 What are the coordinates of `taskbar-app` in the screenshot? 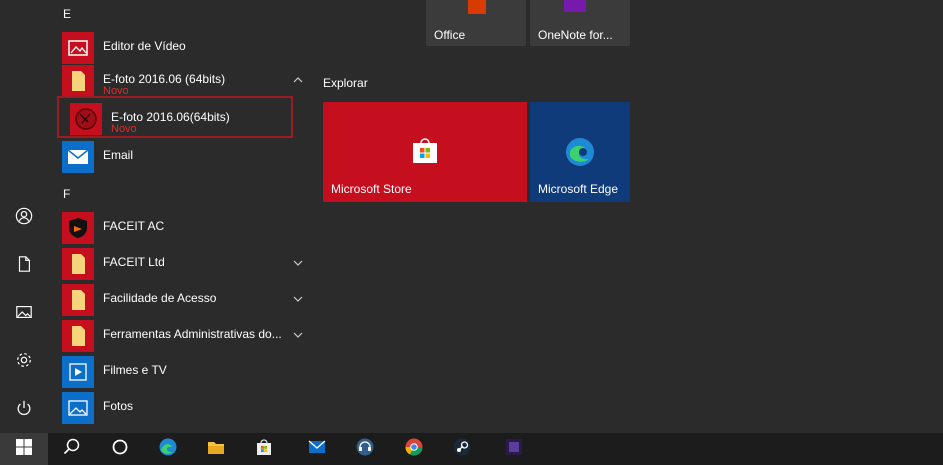 It's located at (514, 449).